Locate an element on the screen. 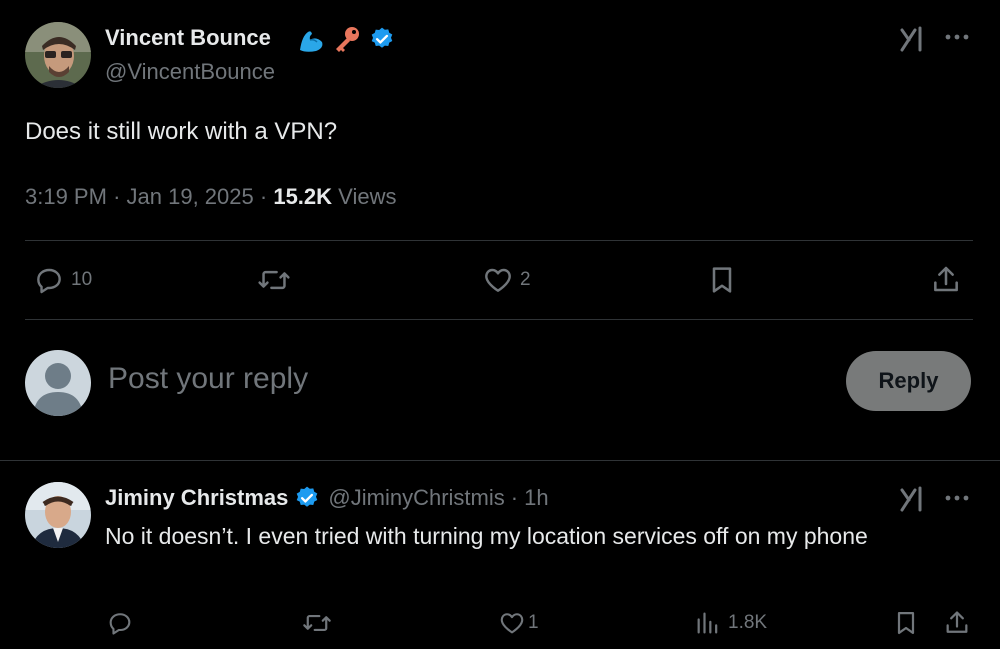  analytics-icon is located at coordinates (708, 623).